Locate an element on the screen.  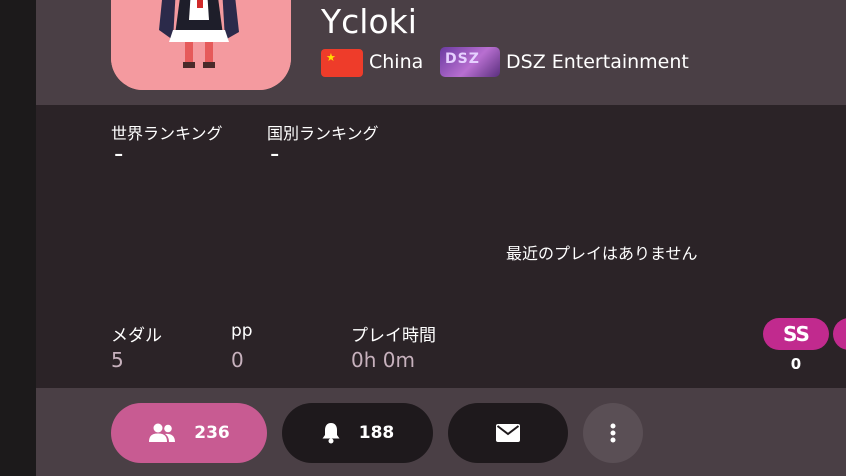
global-rank-label: 世界ランキング is located at coordinates (167, 133).